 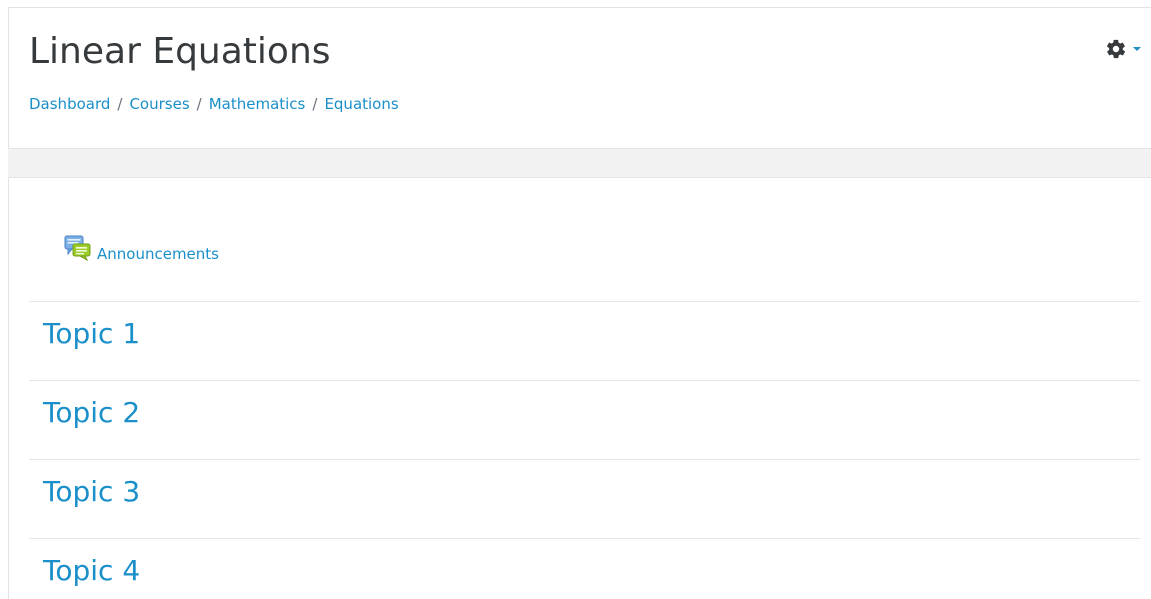 What do you see at coordinates (91, 334) in the screenshot?
I see `section-title-topic-1: Topic 1` at bounding box center [91, 334].